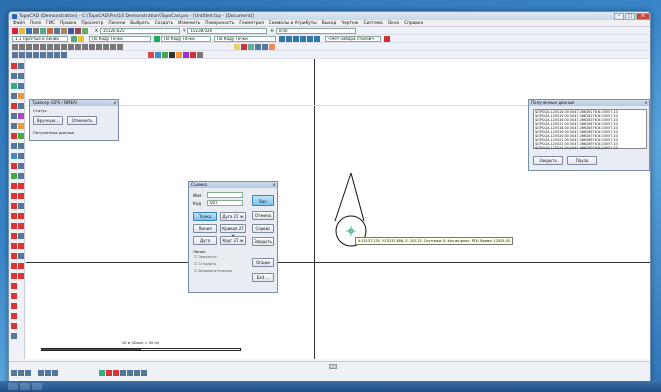  What do you see at coordinates (251, 23) in the screenshot?
I see `menu-geometry: Геометрия` at bounding box center [251, 23].